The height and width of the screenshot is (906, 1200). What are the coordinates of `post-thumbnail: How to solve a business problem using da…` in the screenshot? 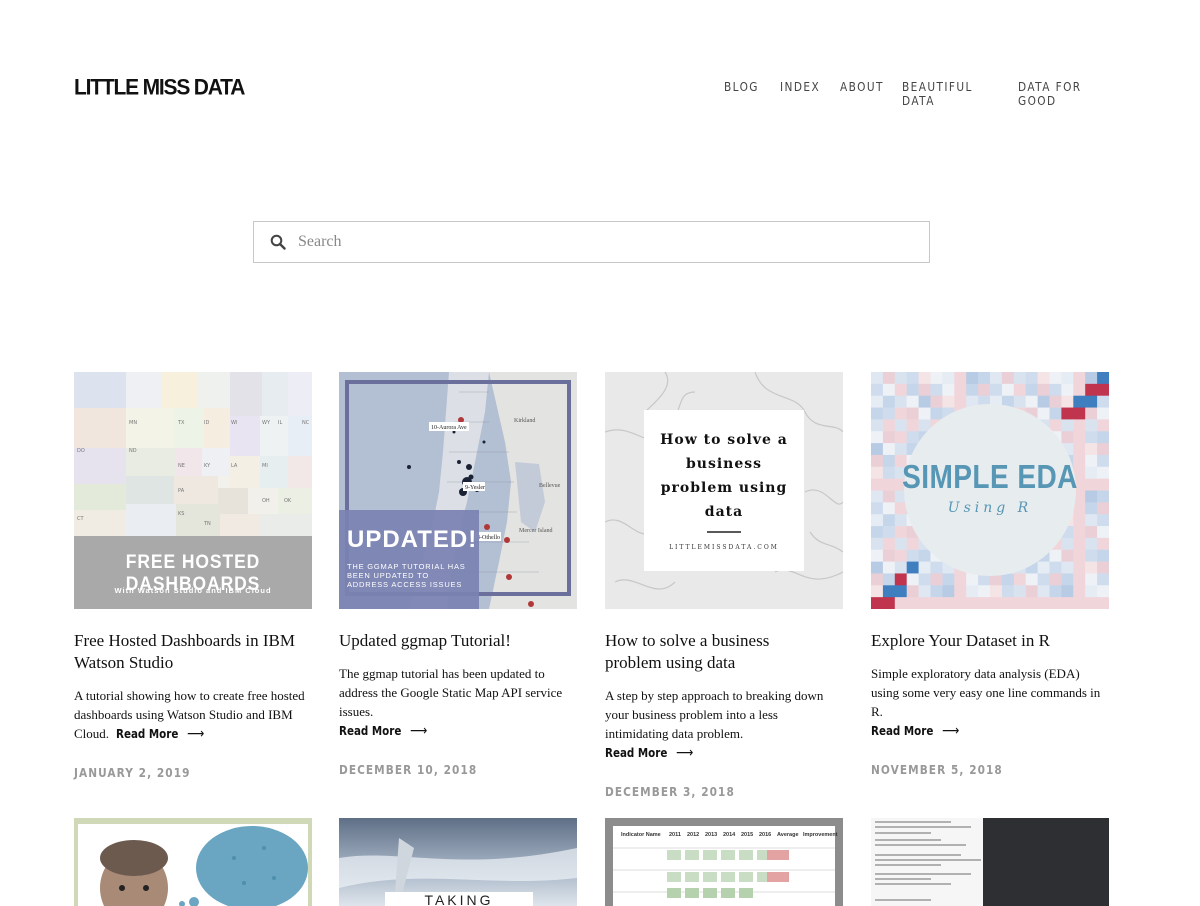 It's located at (724, 490).